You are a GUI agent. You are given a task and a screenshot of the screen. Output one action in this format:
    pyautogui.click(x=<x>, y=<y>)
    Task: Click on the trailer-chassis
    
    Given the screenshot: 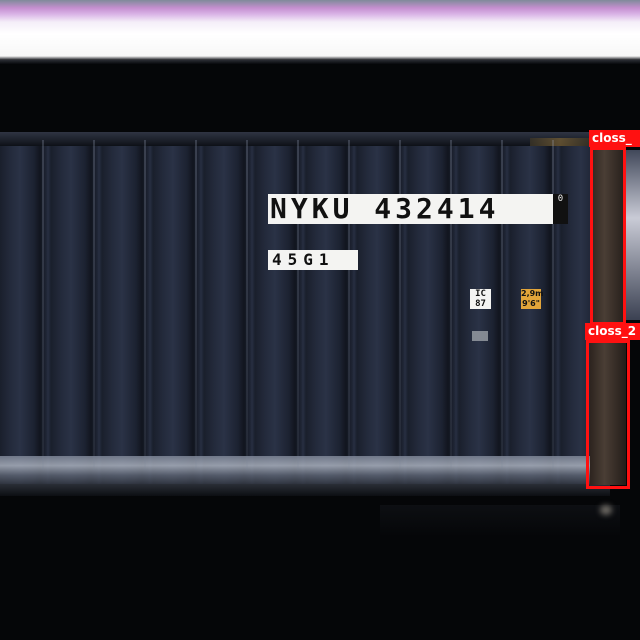 What is the action you would take?
    pyautogui.click(x=500, y=521)
    